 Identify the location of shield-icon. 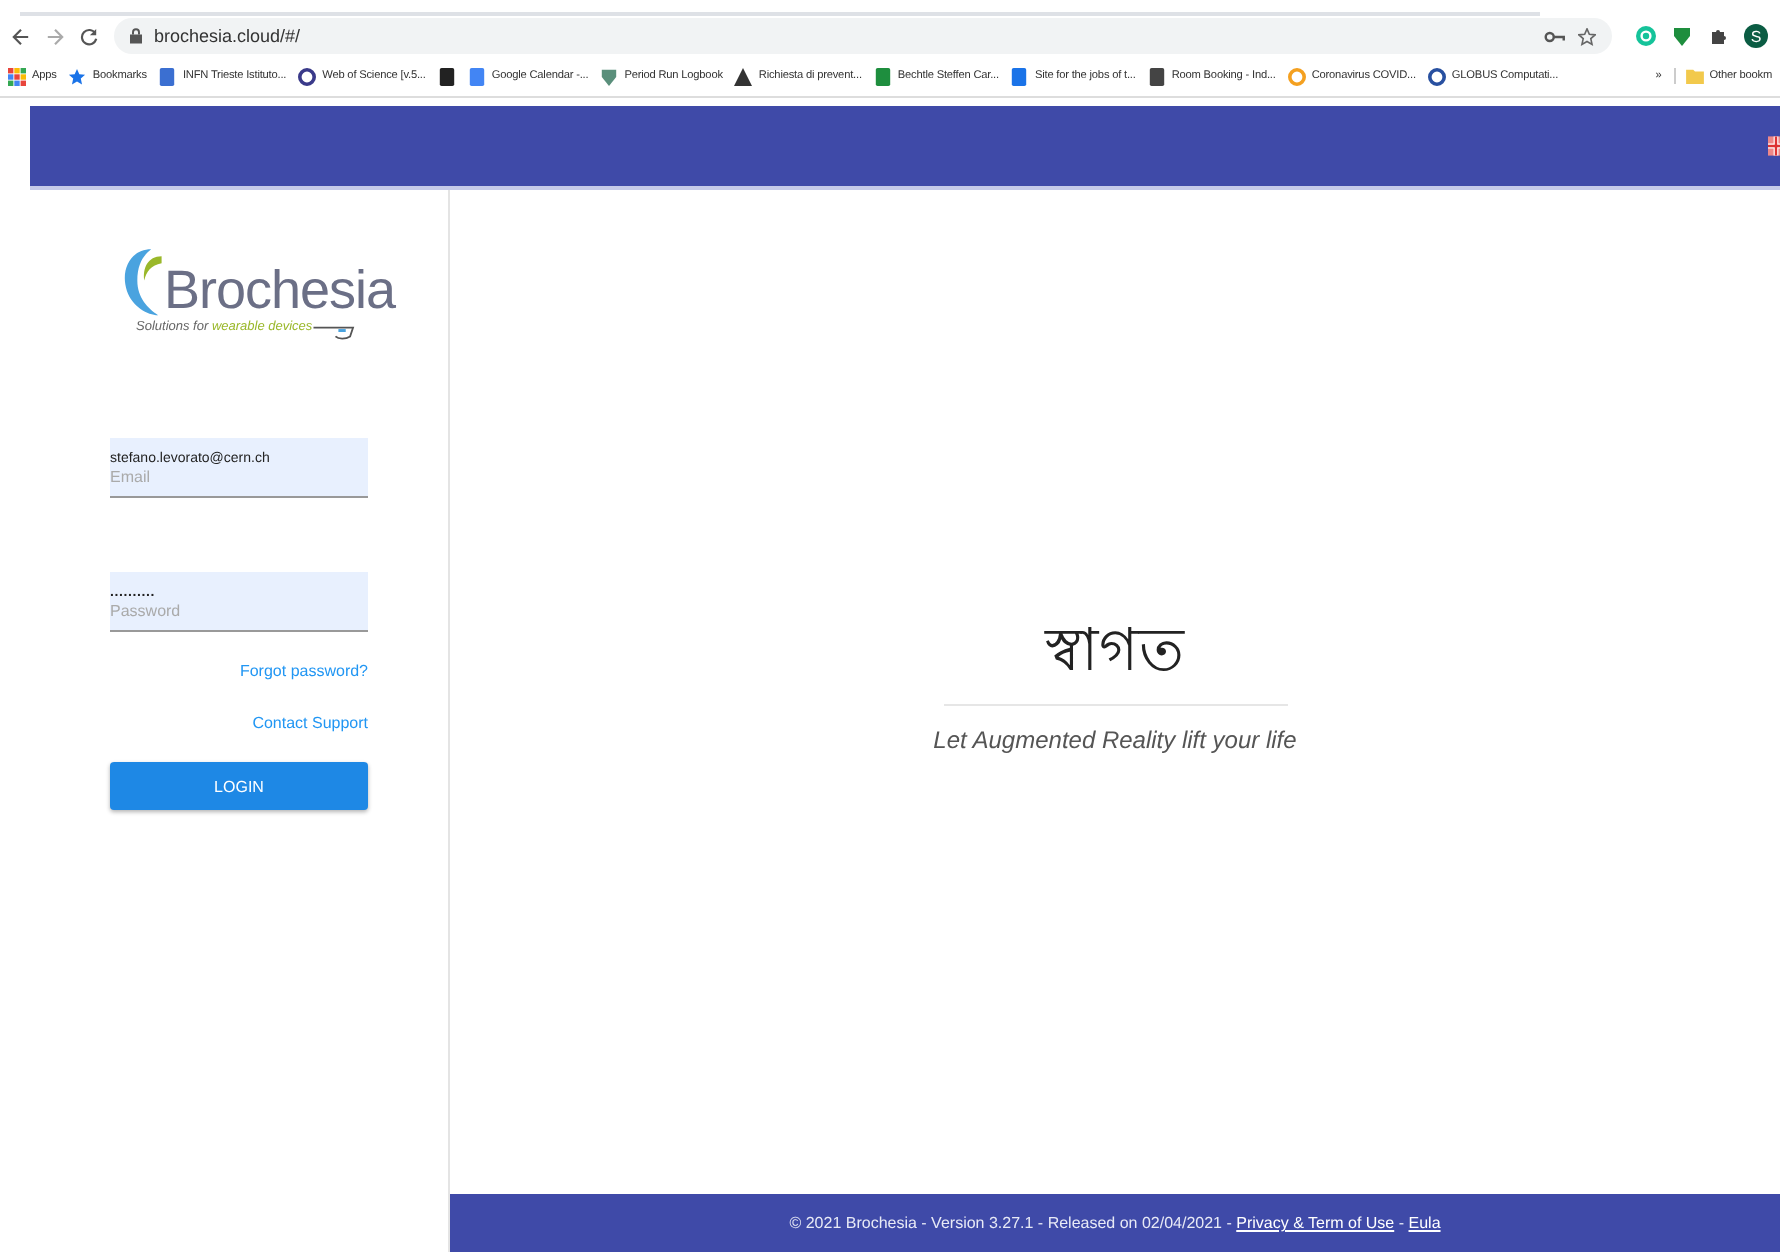
(1682, 36).